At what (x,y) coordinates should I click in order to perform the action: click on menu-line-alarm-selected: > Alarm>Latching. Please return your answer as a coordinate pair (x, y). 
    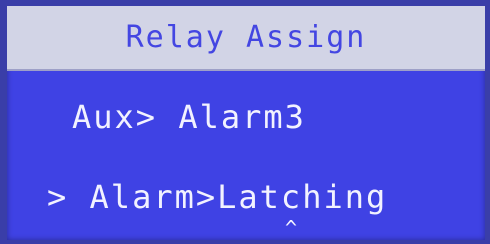
    Looking at the image, I should click on (217, 197).